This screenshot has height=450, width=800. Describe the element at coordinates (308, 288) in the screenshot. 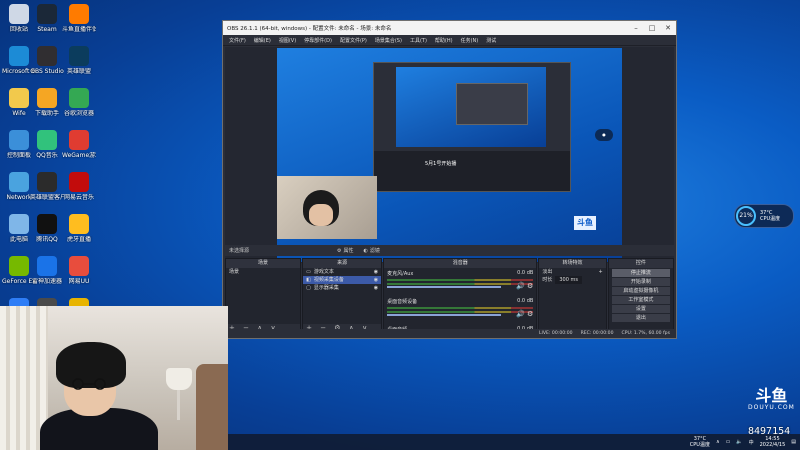

I see `monitor-icon: ▢` at that location.